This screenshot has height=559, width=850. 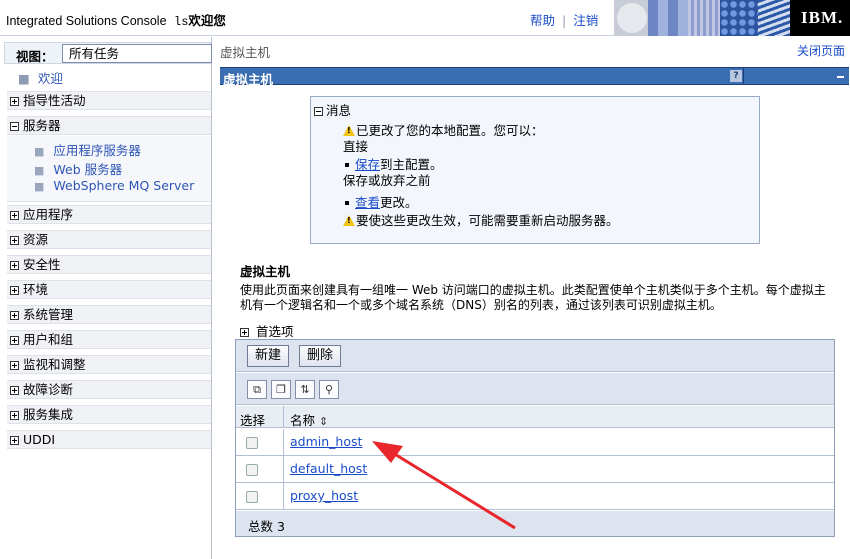 I want to click on preferences-toggle: 首选项, so click(x=267, y=330).